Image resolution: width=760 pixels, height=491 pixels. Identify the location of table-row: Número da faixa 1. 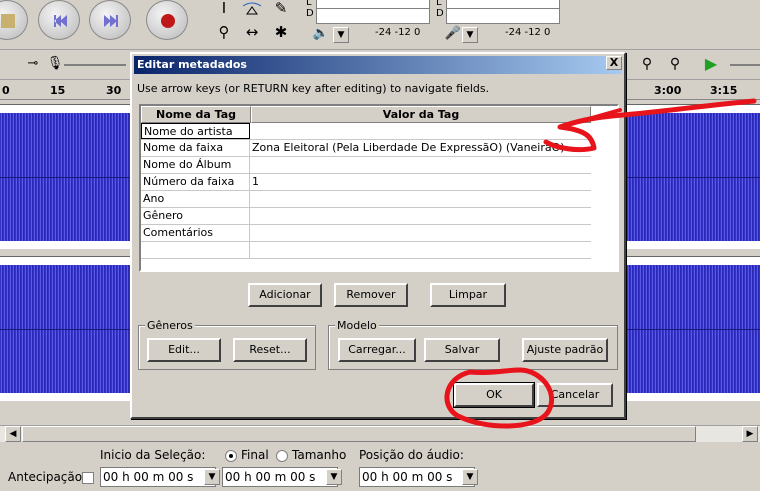
(366, 182).